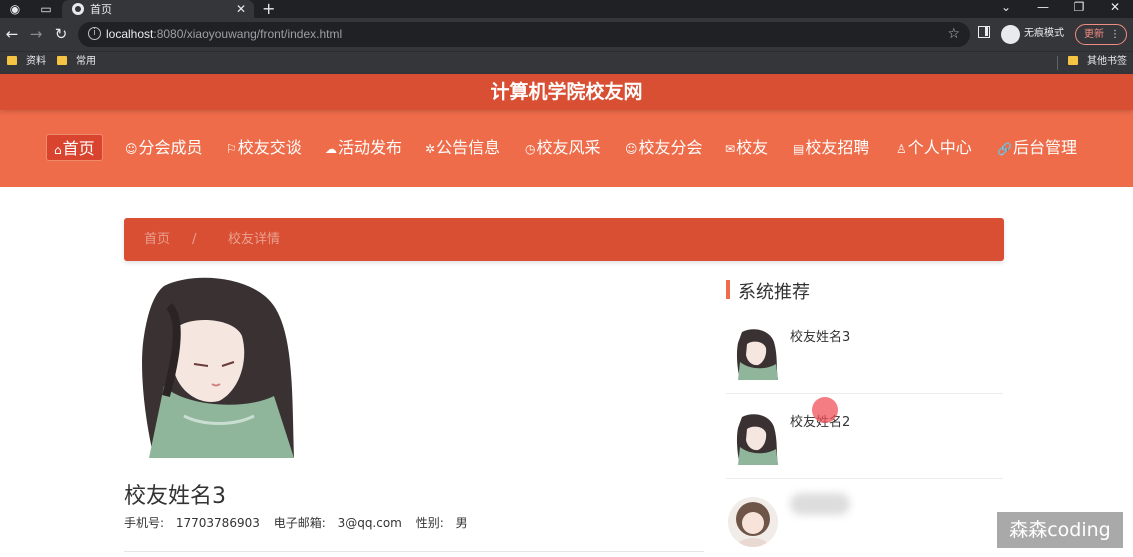  I want to click on gender-label: 性别:, so click(429, 523).